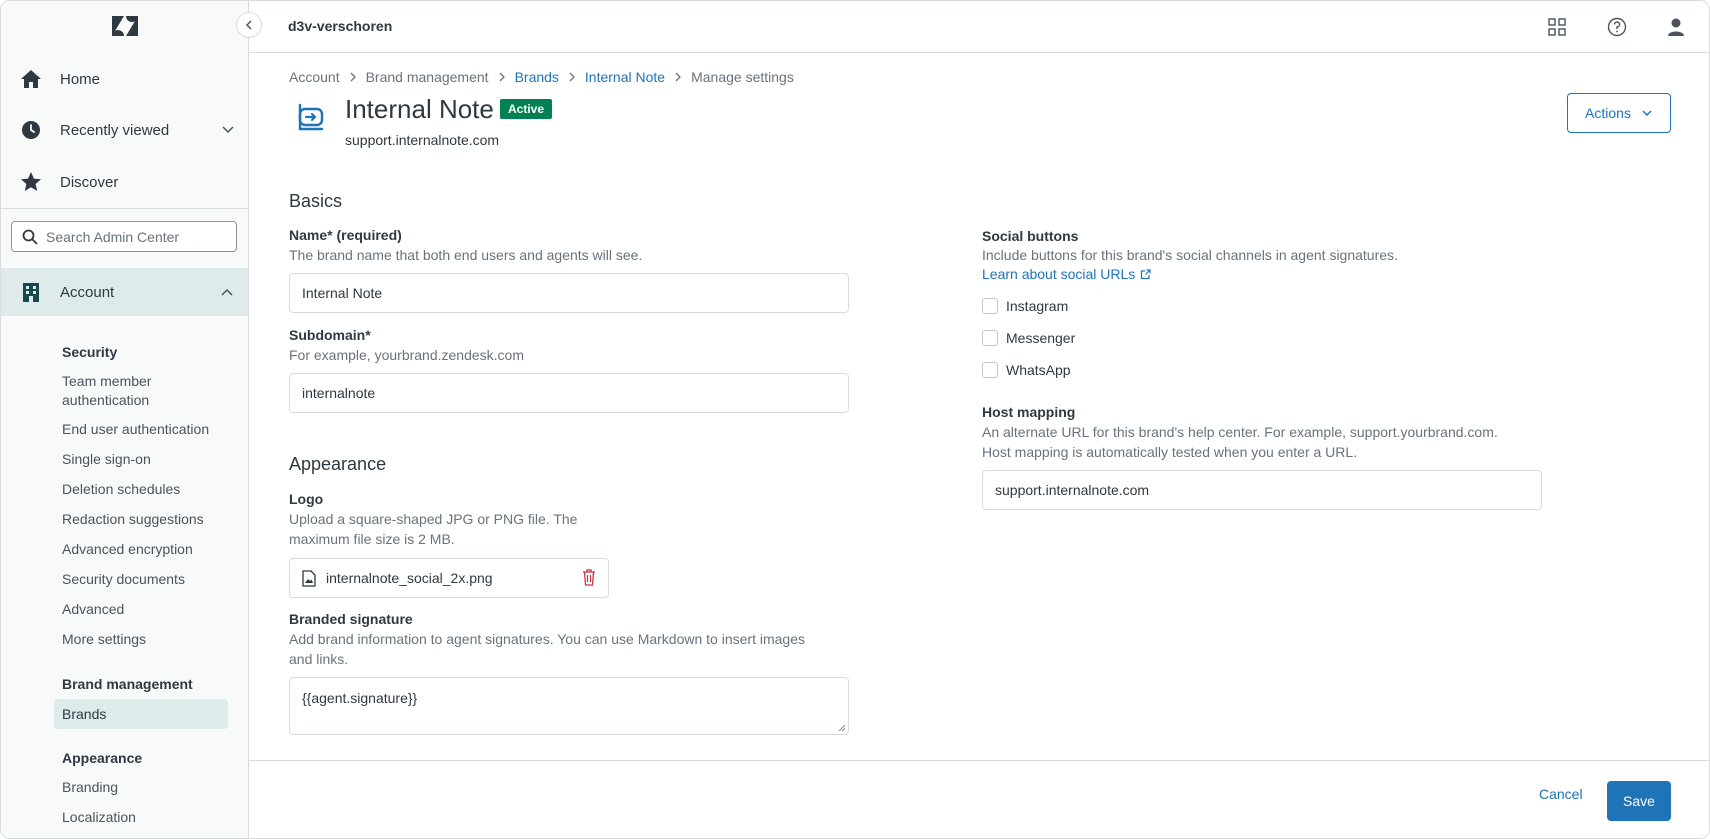 The image size is (1710, 839). I want to click on divider, so click(124, 208).